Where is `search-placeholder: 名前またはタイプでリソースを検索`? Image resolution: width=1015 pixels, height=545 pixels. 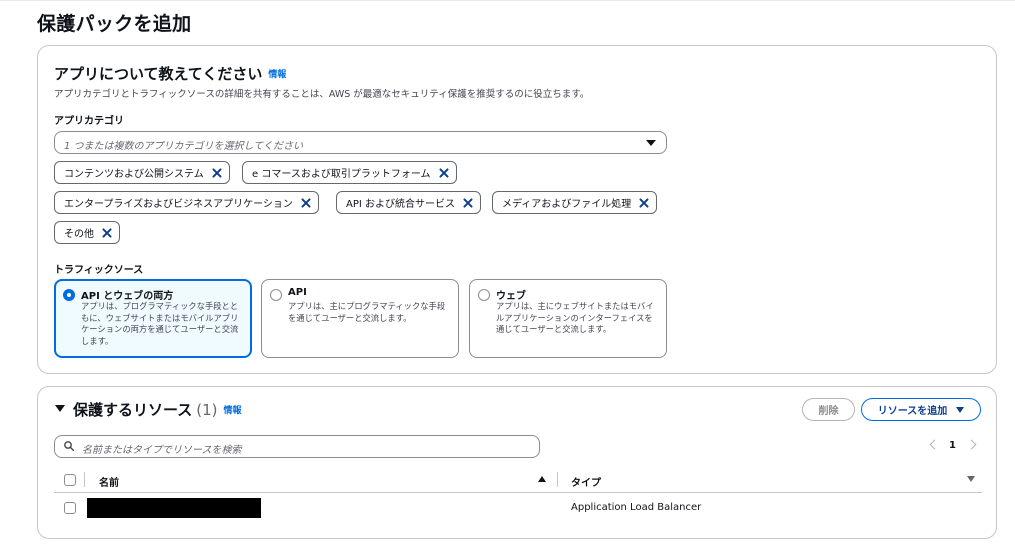 search-placeholder: 名前またはタイプでリソースを検索 is located at coordinates (162, 450).